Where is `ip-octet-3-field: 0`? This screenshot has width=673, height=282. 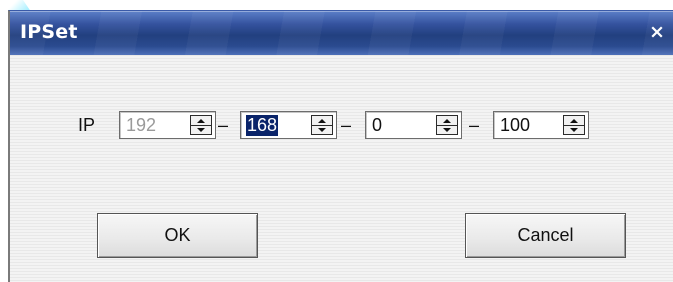
ip-octet-3-field: 0 is located at coordinates (413, 125).